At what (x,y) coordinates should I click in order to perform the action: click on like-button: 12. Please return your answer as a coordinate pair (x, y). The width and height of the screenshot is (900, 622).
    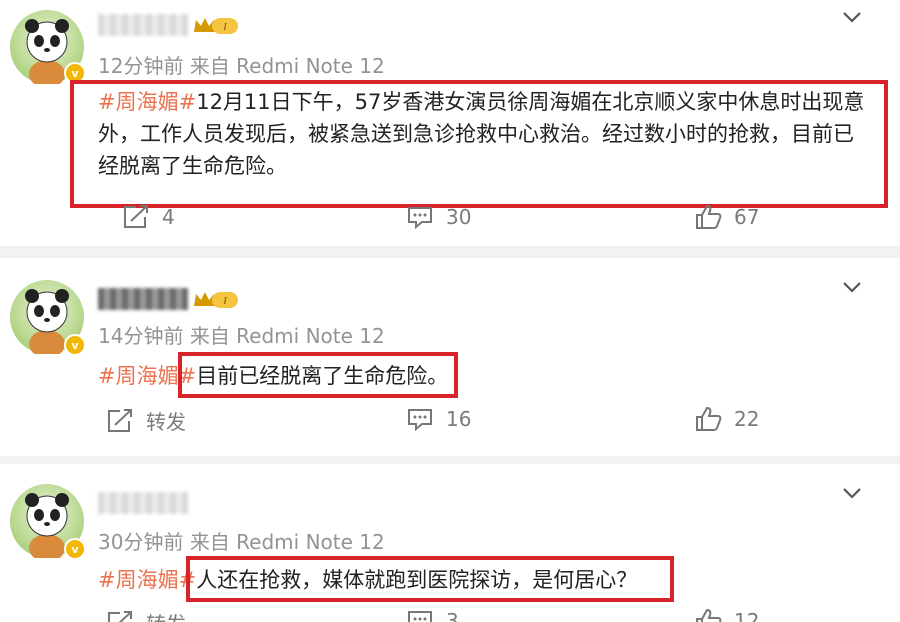
    Looking at the image, I should click on (726, 615).